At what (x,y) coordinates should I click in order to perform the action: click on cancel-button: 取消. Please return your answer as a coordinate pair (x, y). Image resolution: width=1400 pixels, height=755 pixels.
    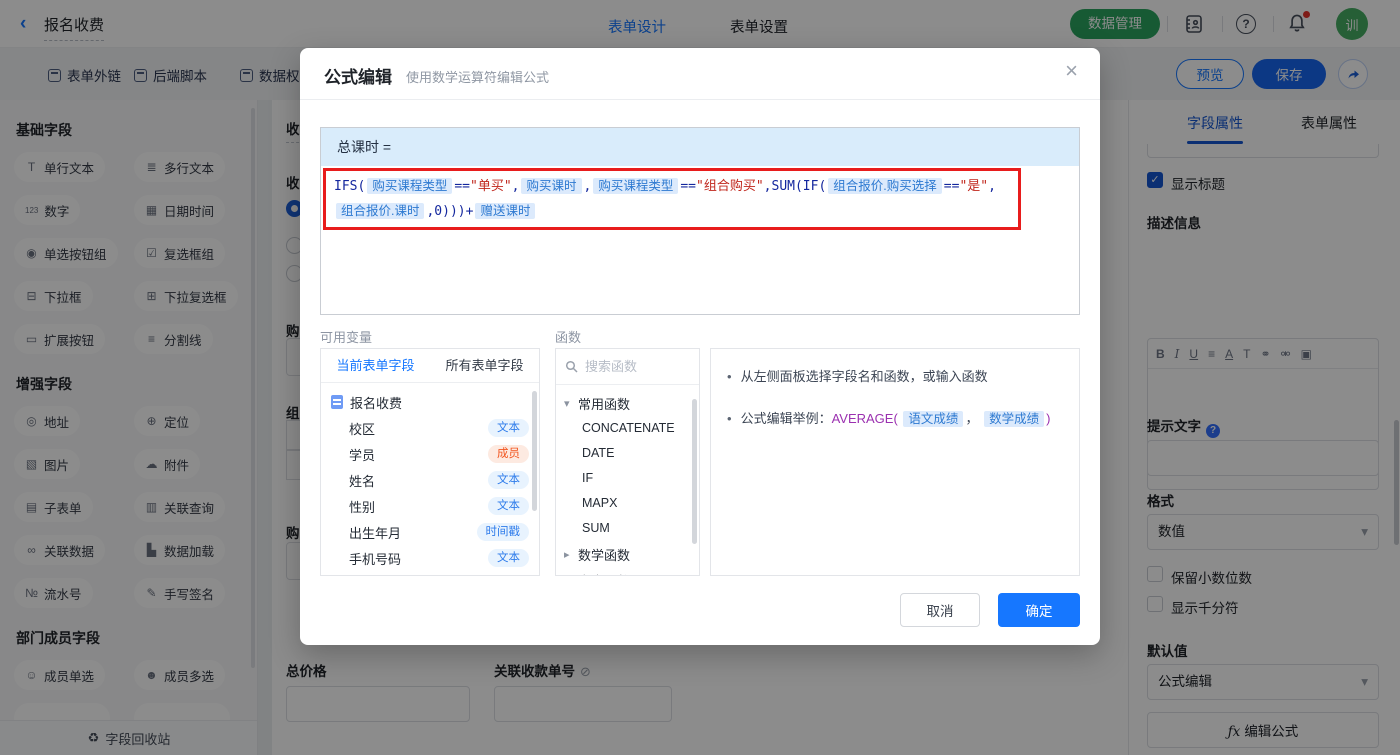
    Looking at the image, I should click on (940, 610).